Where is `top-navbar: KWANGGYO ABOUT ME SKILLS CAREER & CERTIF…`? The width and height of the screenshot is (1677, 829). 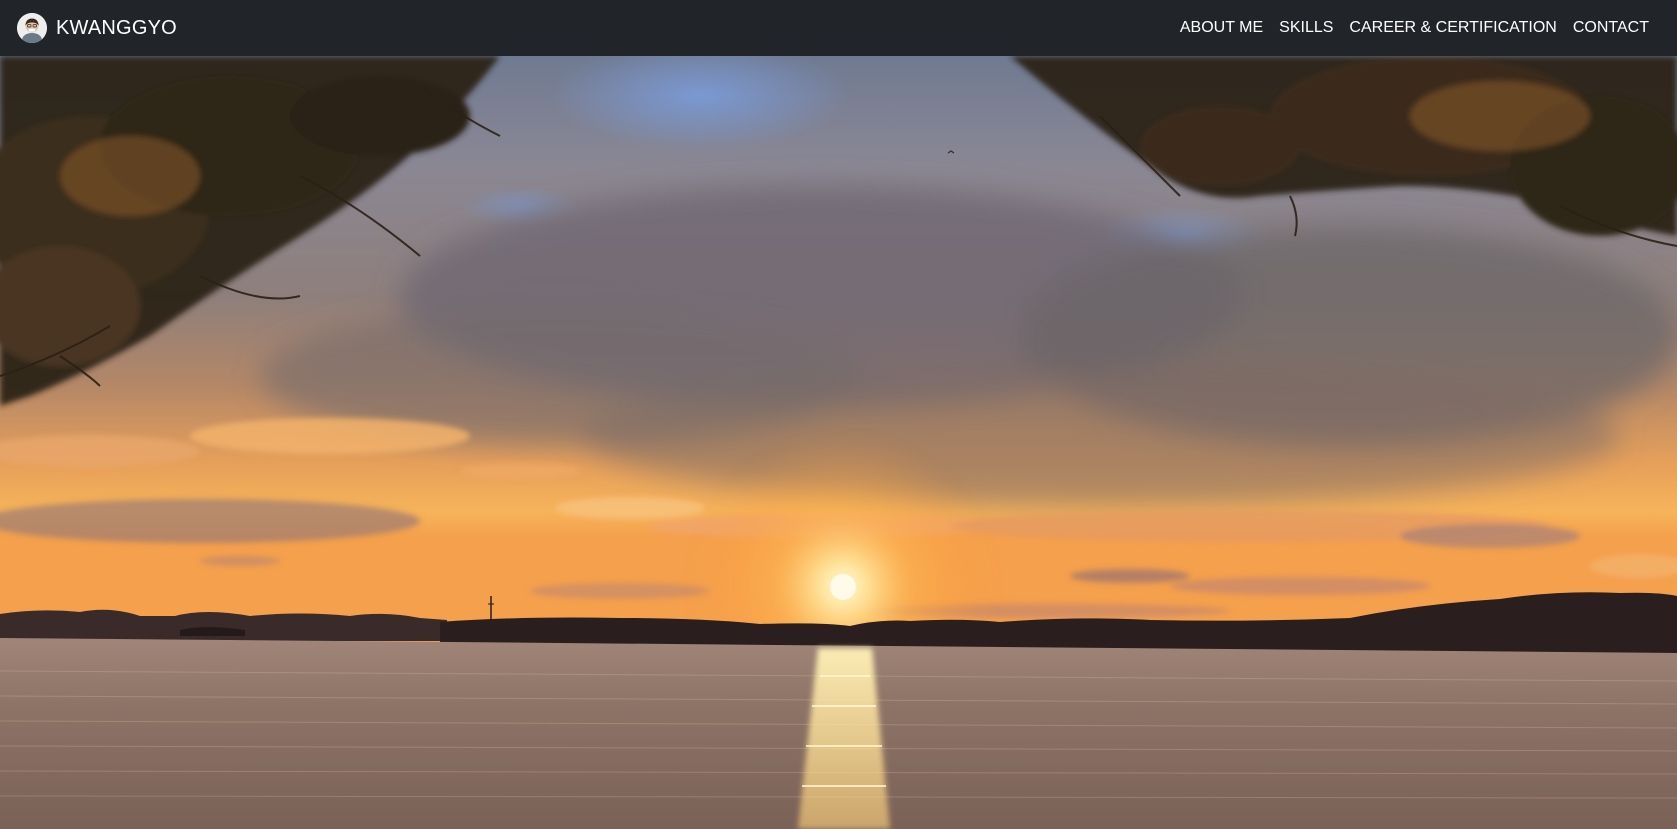 top-navbar: KWANGGYO ABOUT ME SKILLS CAREER & CERTIF… is located at coordinates (838, 28).